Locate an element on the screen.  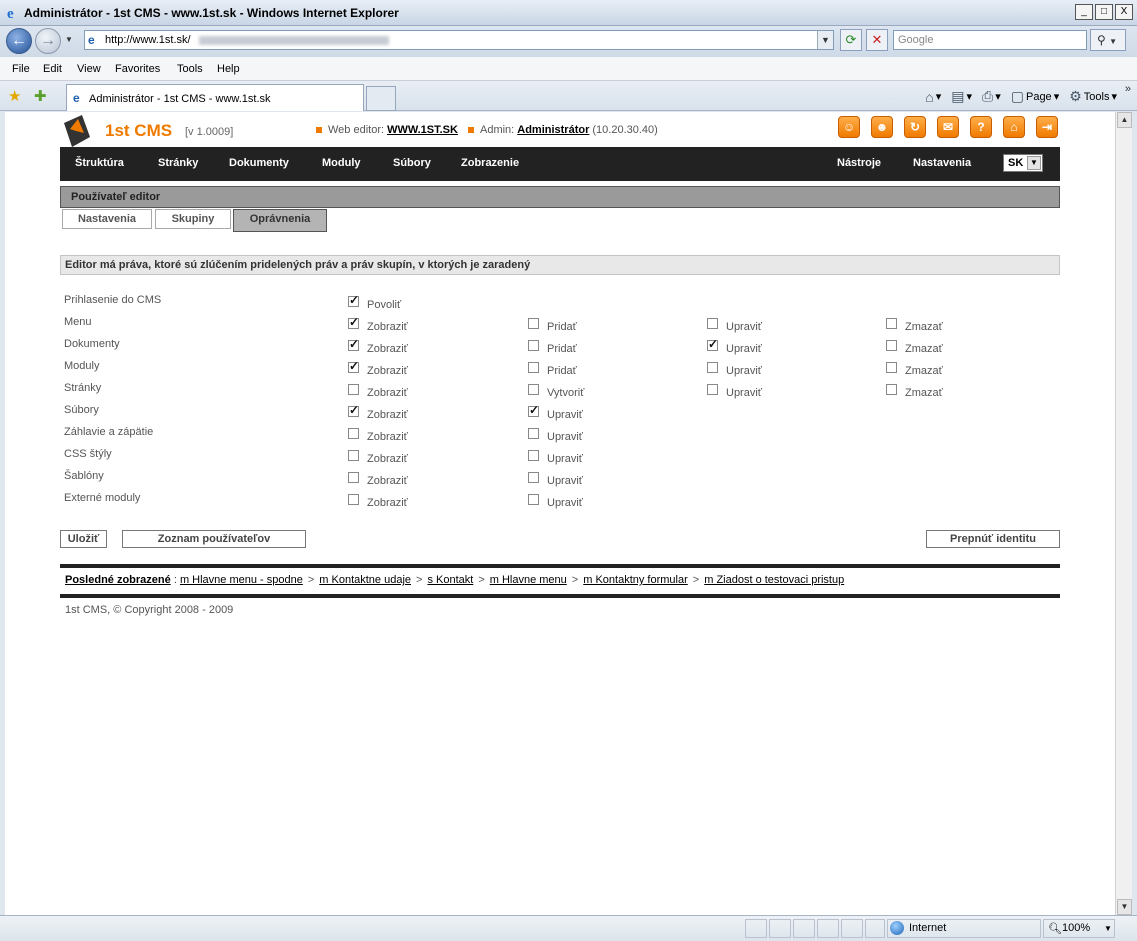
address-dropdown-icon: ▼ is located at coordinates (825, 40).